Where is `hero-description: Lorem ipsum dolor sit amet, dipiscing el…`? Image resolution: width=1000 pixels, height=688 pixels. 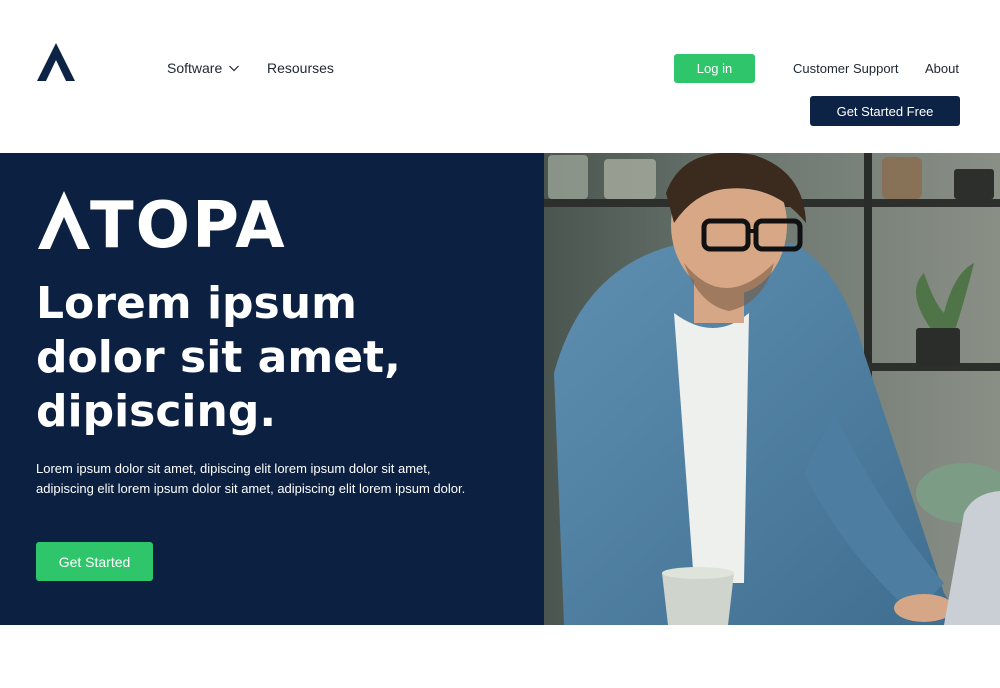
hero-description: Lorem ipsum dolor sit amet, dipiscing el… is located at coordinates (251, 478).